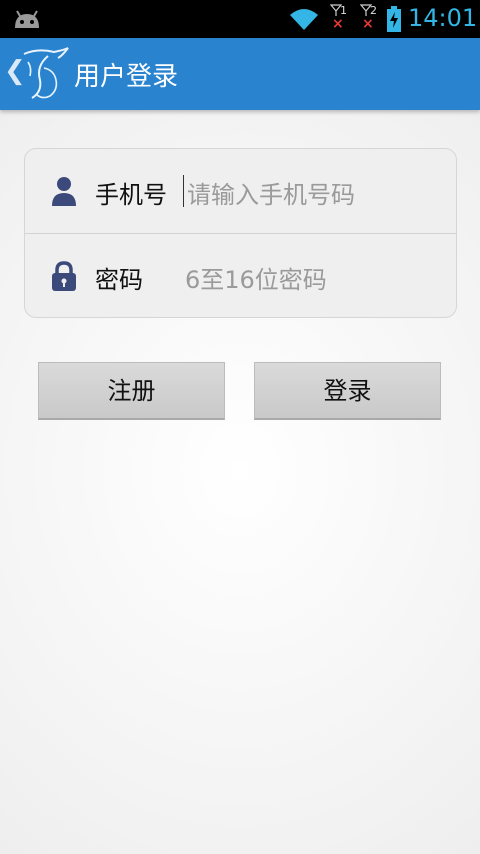 Image resolution: width=480 pixels, height=854 pixels. Describe the element at coordinates (240, 74) in the screenshot. I see `app-bar: ❮ 用户登录` at that location.